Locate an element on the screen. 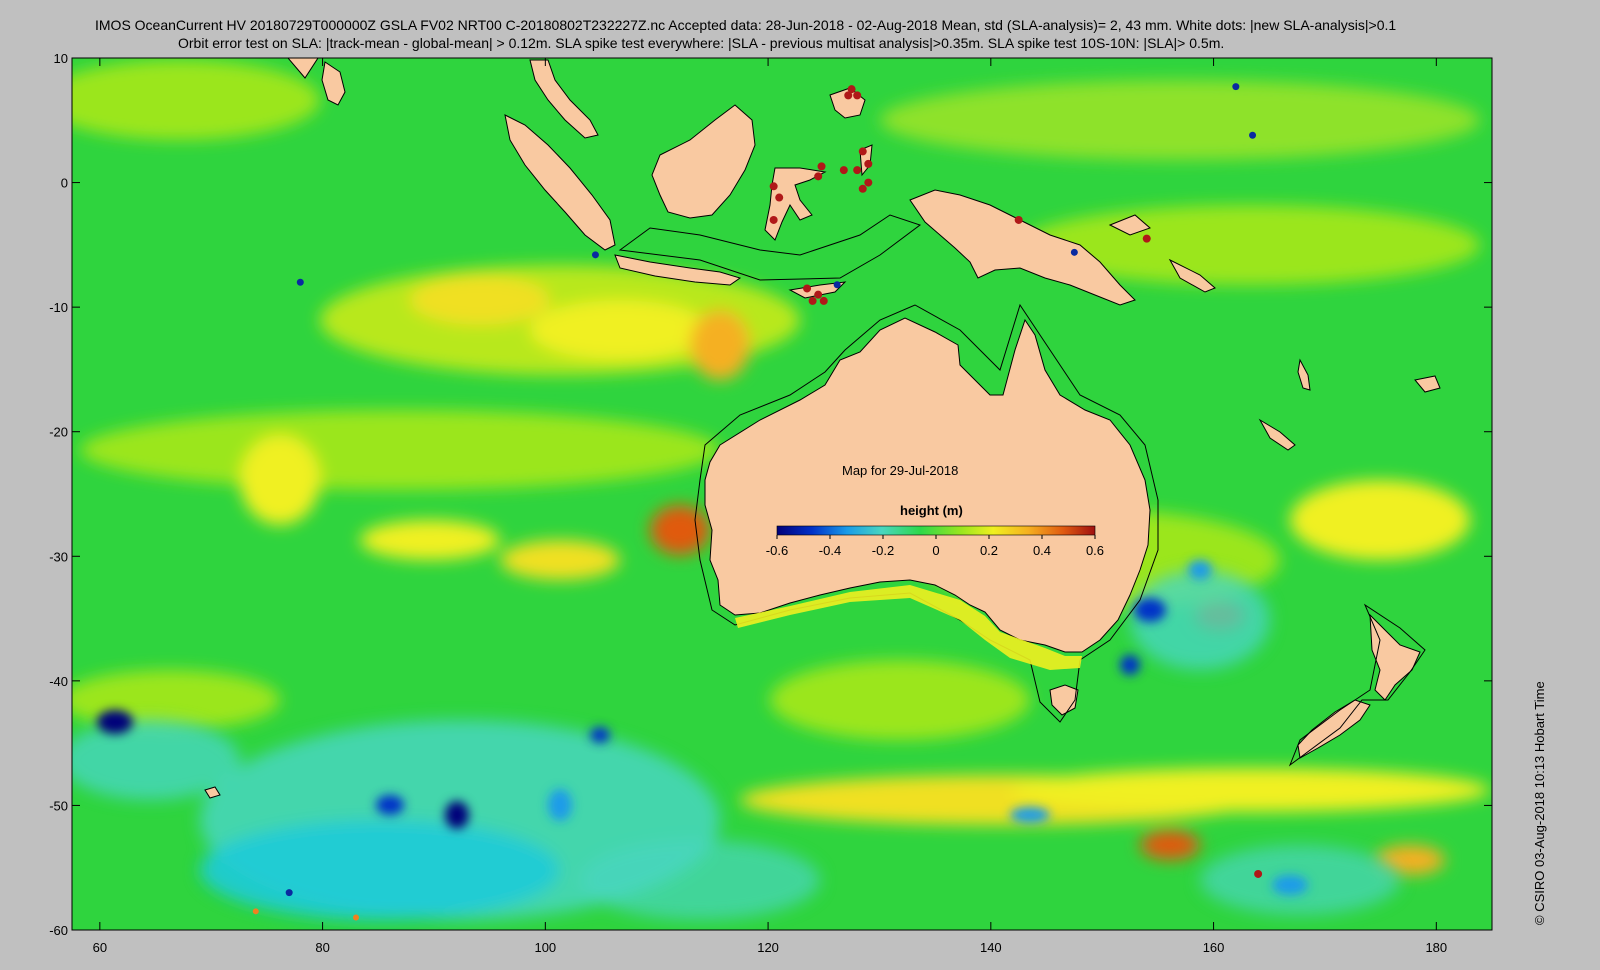 Image resolution: width=1600 pixels, height=970 pixels. y-tick-label: -60 is located at coordinates (58, 930).